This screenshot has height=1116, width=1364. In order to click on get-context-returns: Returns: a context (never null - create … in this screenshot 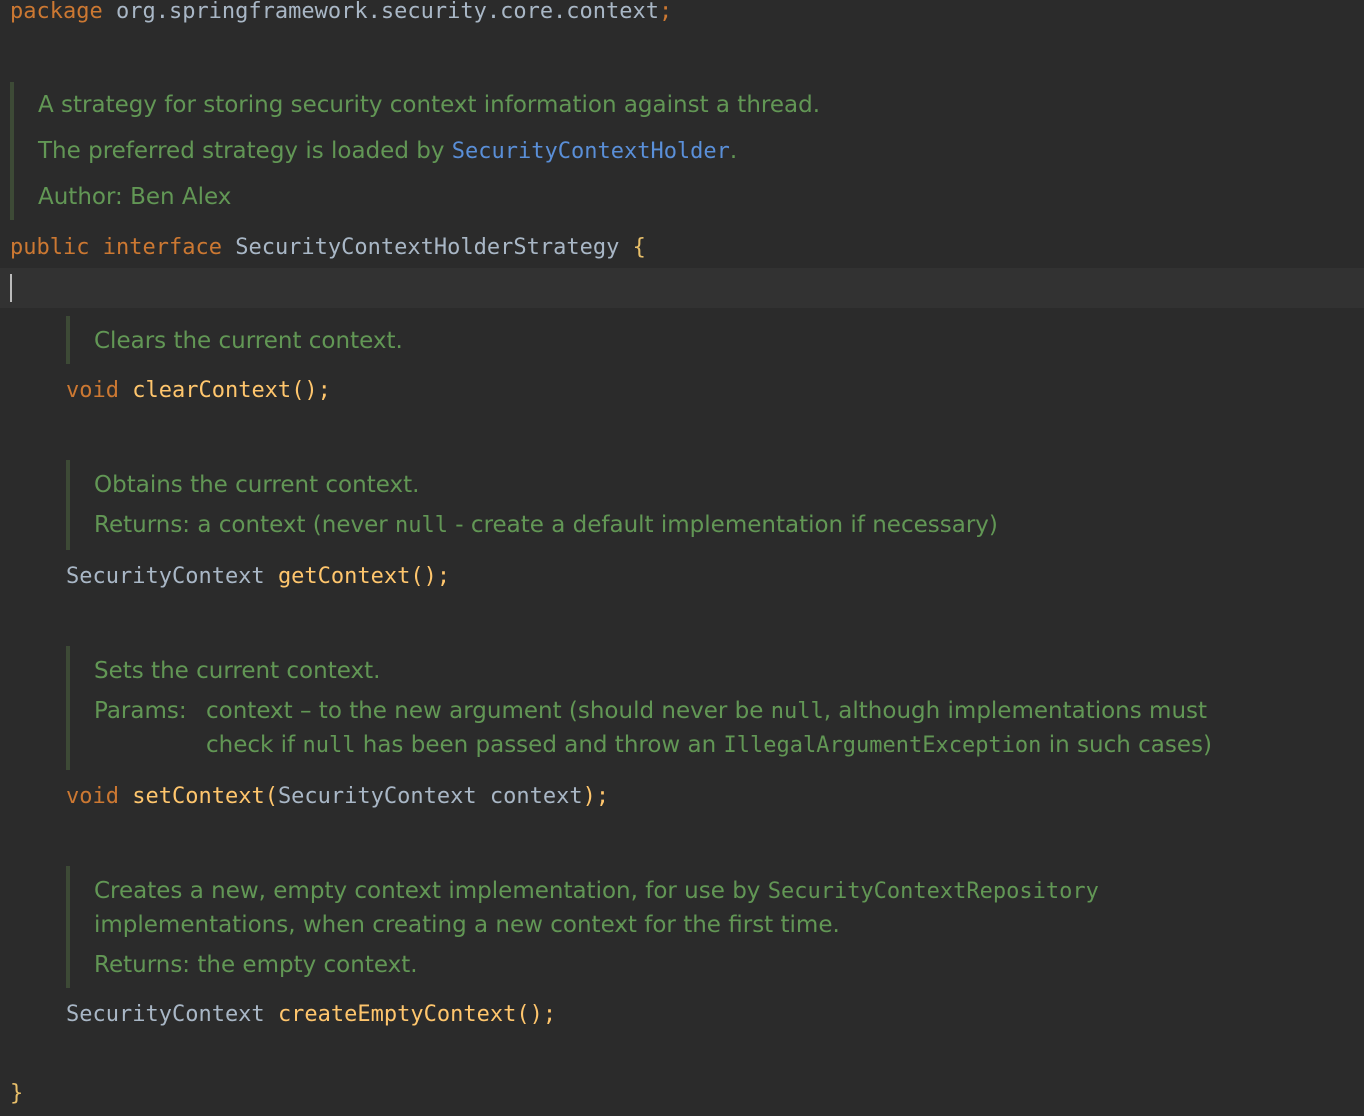, I will do `click(546, 525)`.